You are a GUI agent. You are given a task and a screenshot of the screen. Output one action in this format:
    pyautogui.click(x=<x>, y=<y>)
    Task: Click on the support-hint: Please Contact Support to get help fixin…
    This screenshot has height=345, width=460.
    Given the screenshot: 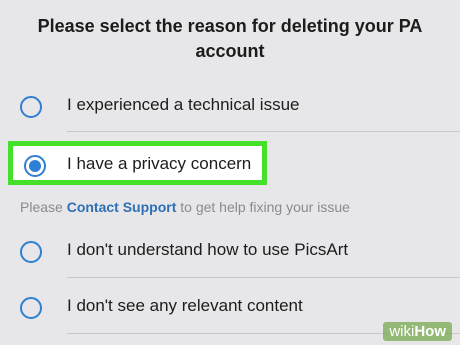 What is the action you would take?
    pyautogui.click(x=185, y=207)
    